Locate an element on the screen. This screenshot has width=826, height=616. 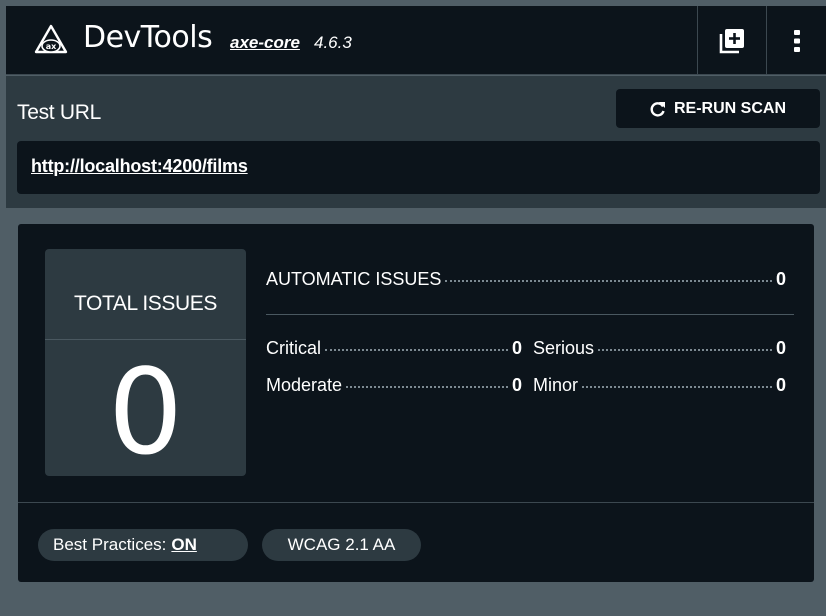
serious-count: 0 is located at coordinates (780, 348).